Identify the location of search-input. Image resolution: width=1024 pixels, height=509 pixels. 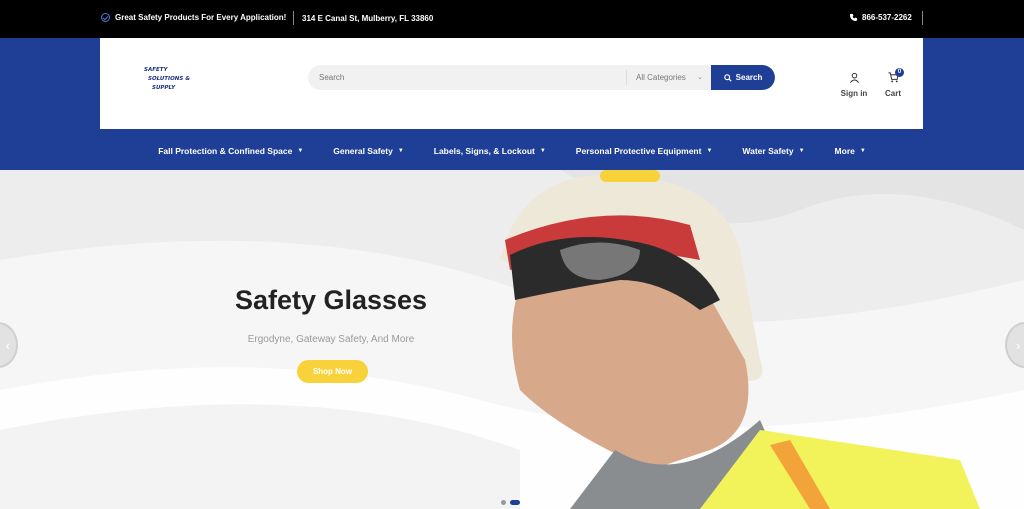
(467, 77).